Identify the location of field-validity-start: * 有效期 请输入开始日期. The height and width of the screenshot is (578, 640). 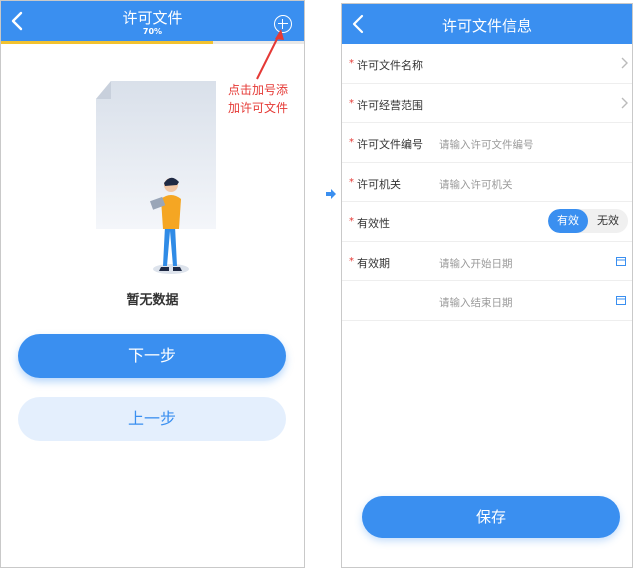
(487, 261).